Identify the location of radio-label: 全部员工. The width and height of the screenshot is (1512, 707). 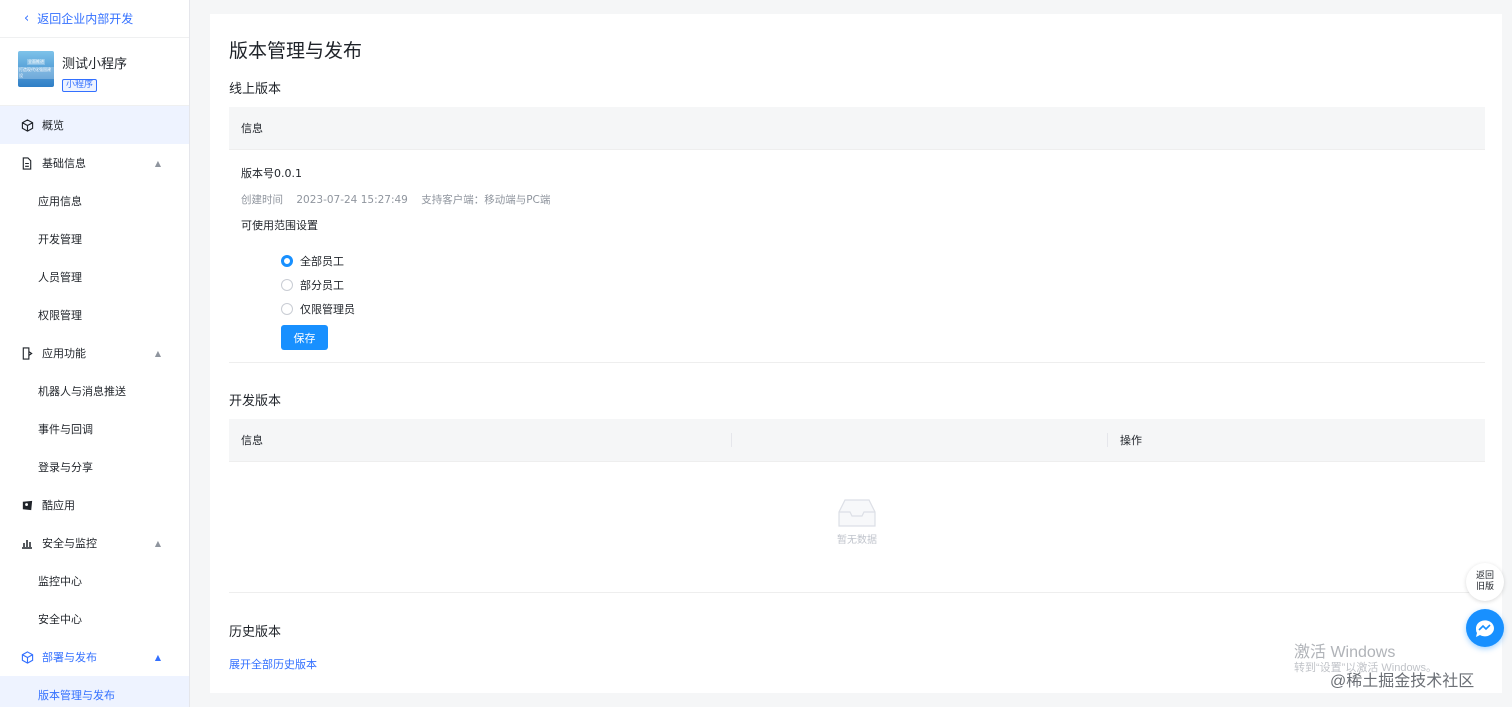
(322, 261).